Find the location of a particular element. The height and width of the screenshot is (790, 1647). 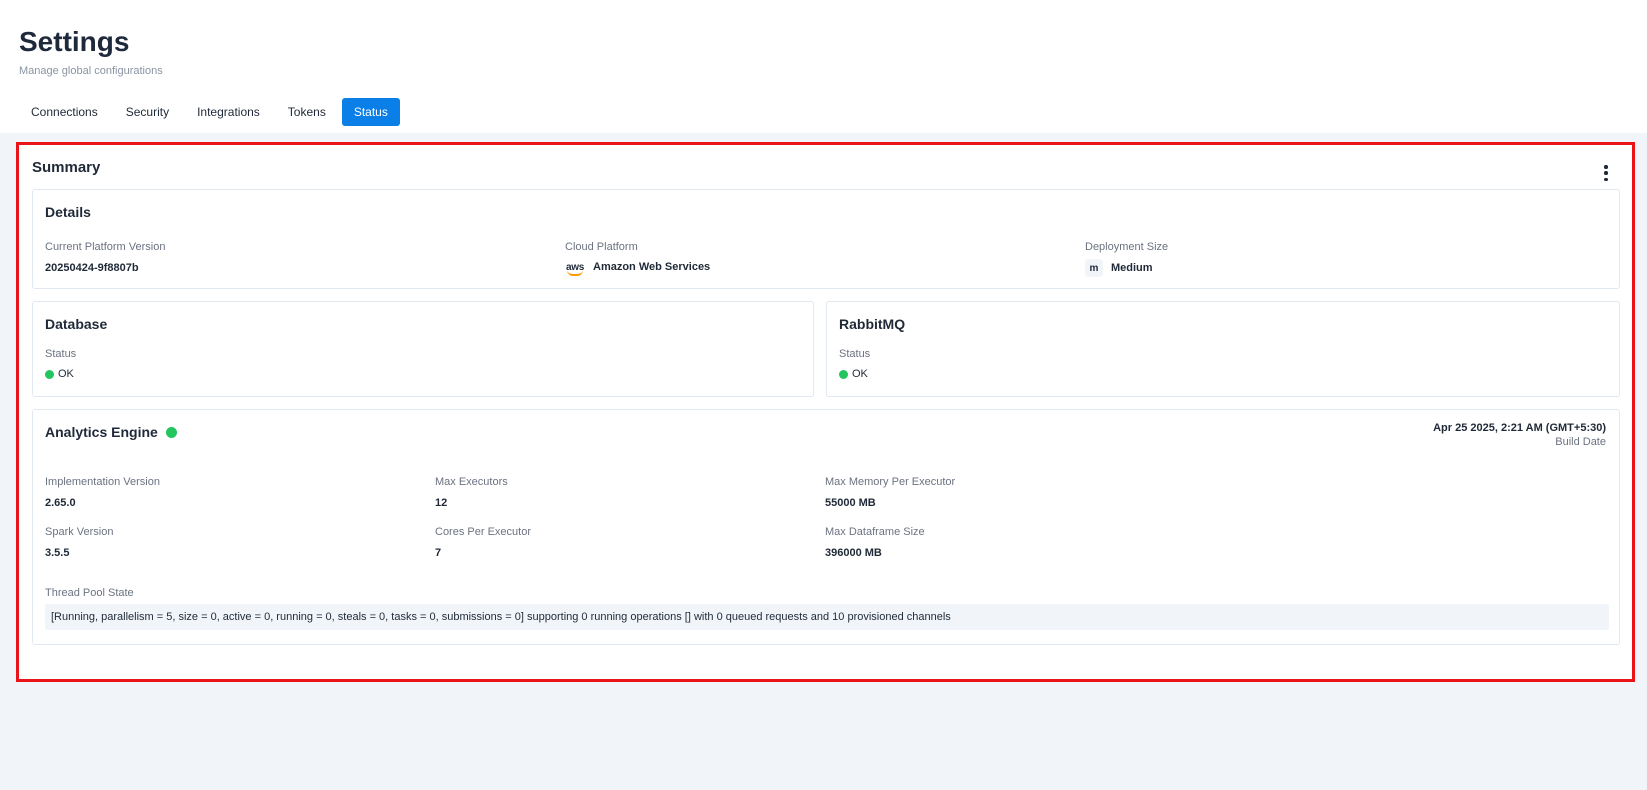

database-title: Database is located at coordinates (76, 324).